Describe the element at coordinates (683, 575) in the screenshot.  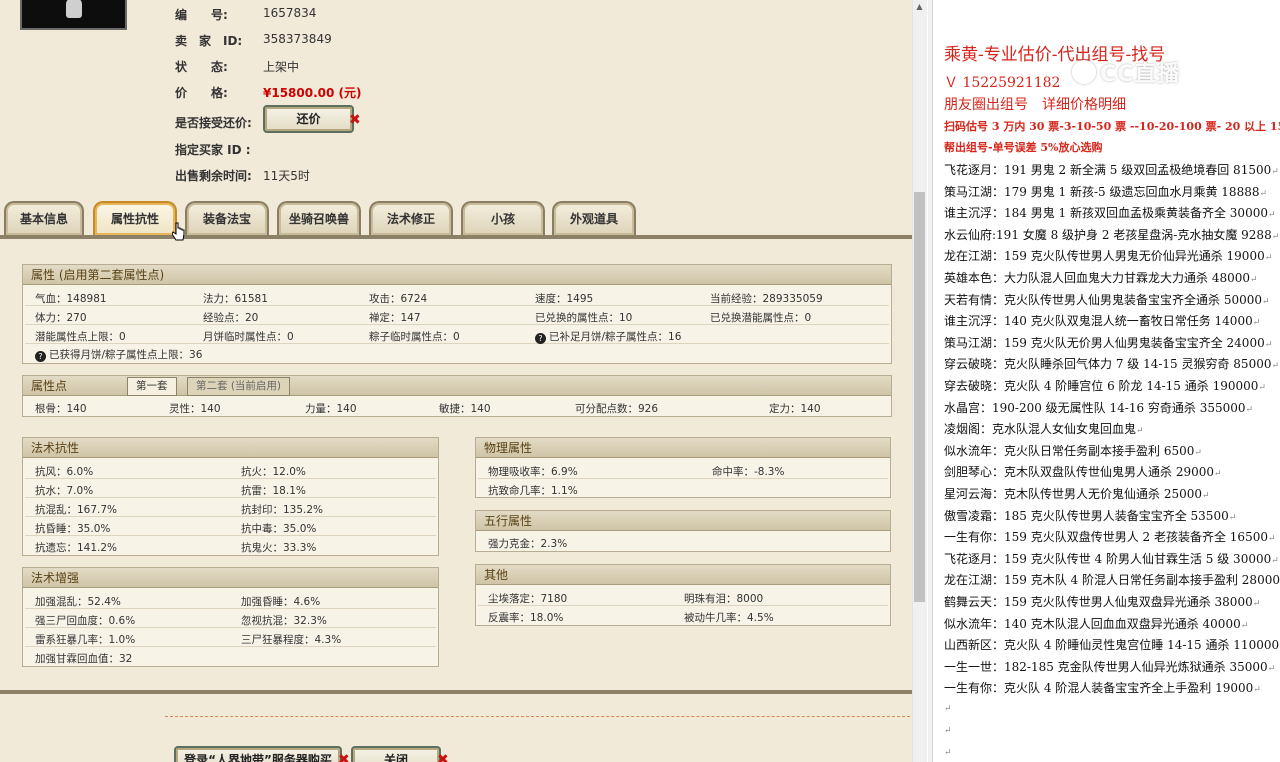
I see `other-title: 其他` at that location.